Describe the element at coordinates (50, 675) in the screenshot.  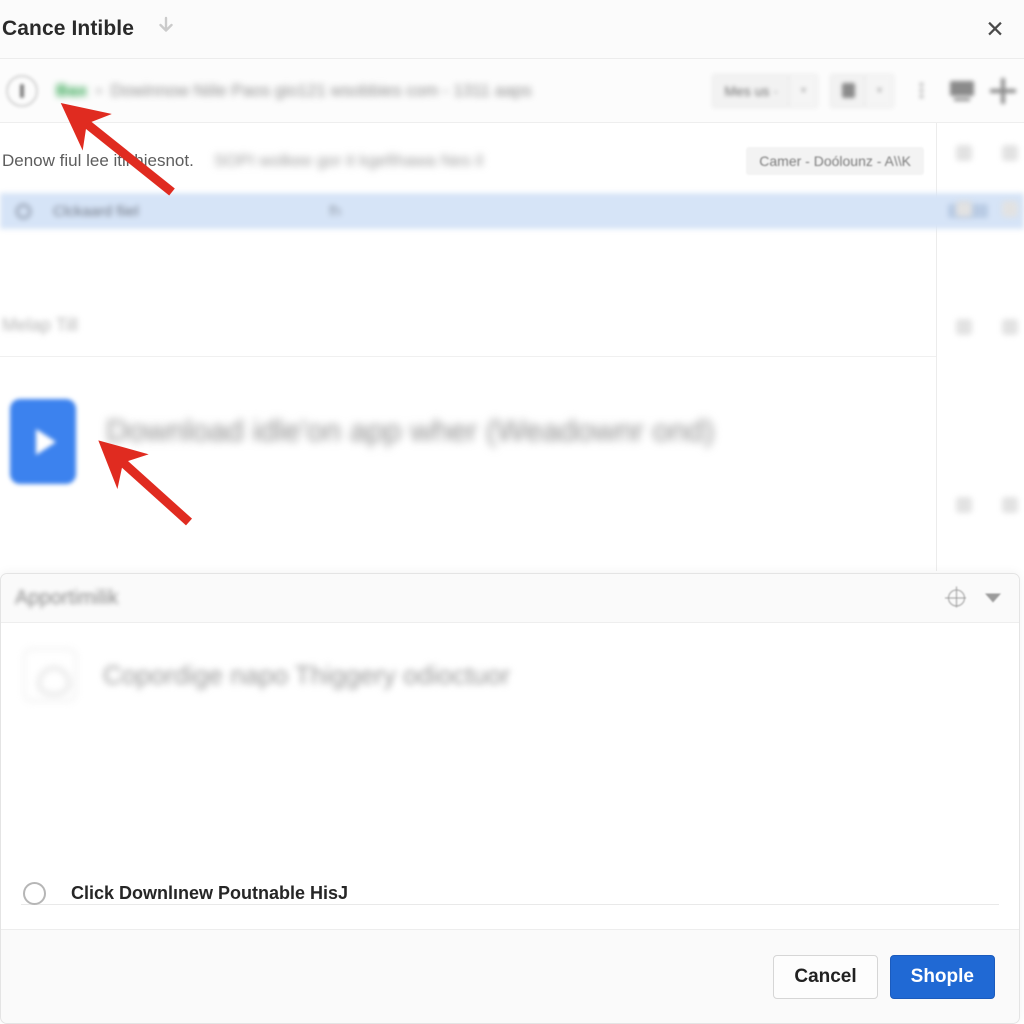
I see `cloud-drive-icon` at that location.